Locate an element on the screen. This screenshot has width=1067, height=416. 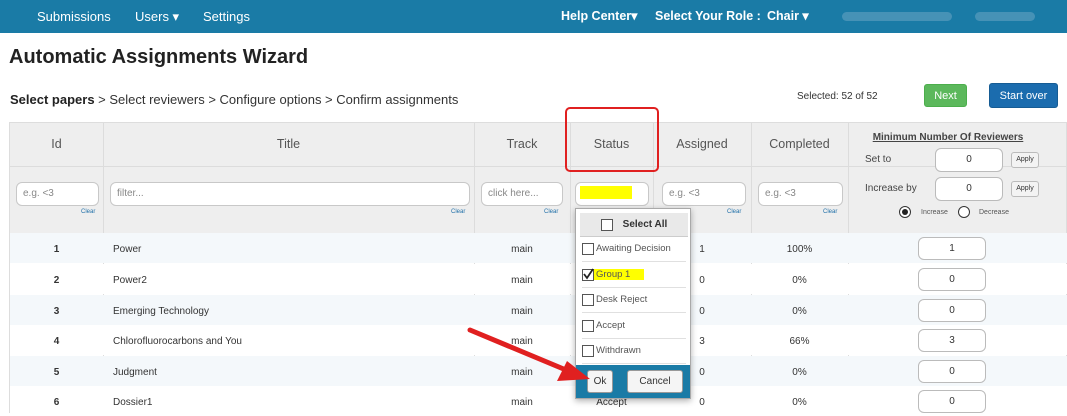
select-all-option: Select All is located at coordinates (634, 225).